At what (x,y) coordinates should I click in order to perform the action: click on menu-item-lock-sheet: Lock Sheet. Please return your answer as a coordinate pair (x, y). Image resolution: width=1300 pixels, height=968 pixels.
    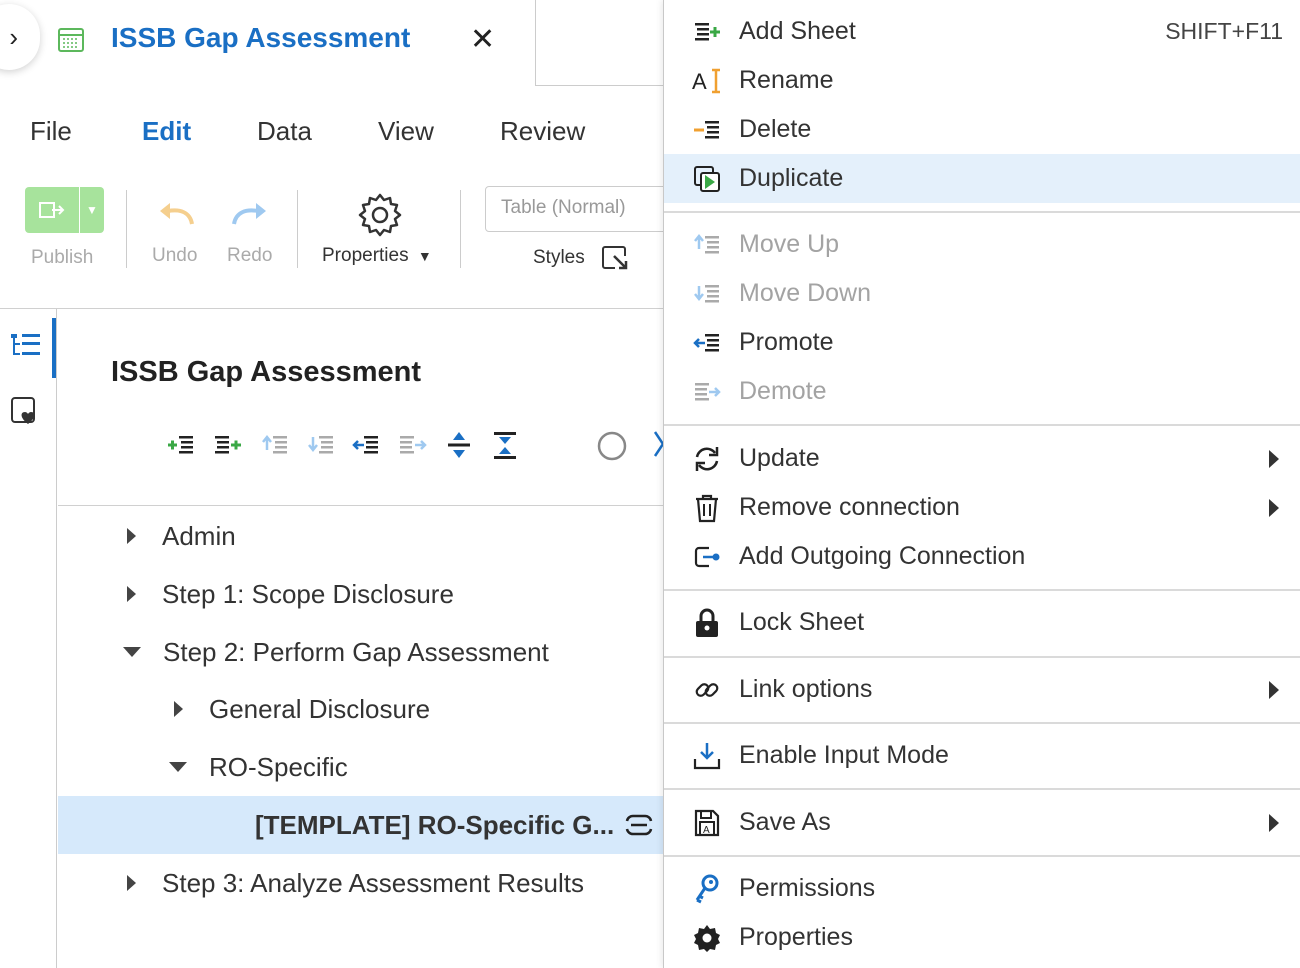
    Looking at the image, I should click on (982, 622).